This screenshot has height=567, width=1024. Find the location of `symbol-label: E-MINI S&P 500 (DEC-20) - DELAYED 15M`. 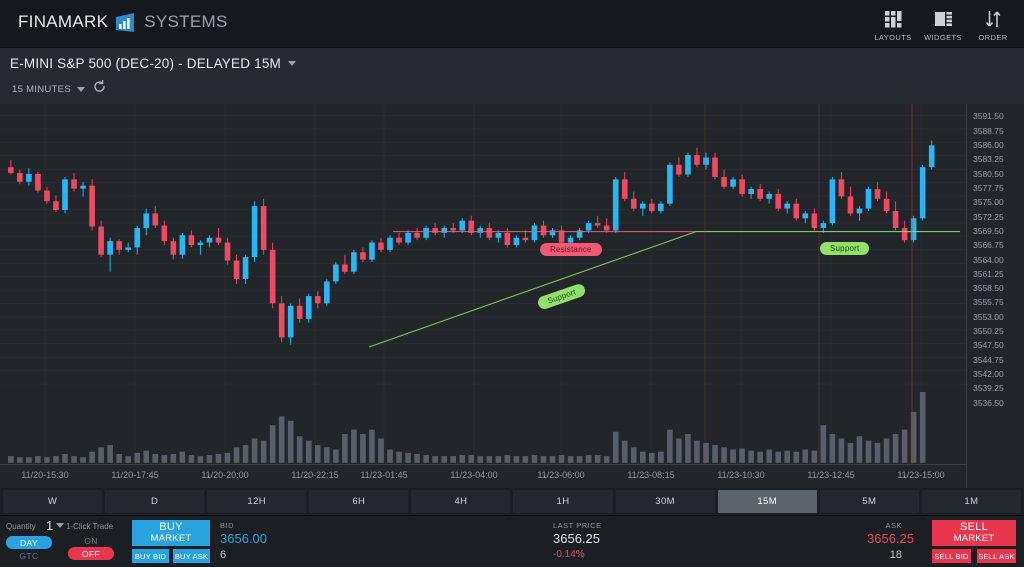

symbol-label: E-MINI S&P 500 (DEC-20) - DELAYED 15M is located at coordinates (145, 63).